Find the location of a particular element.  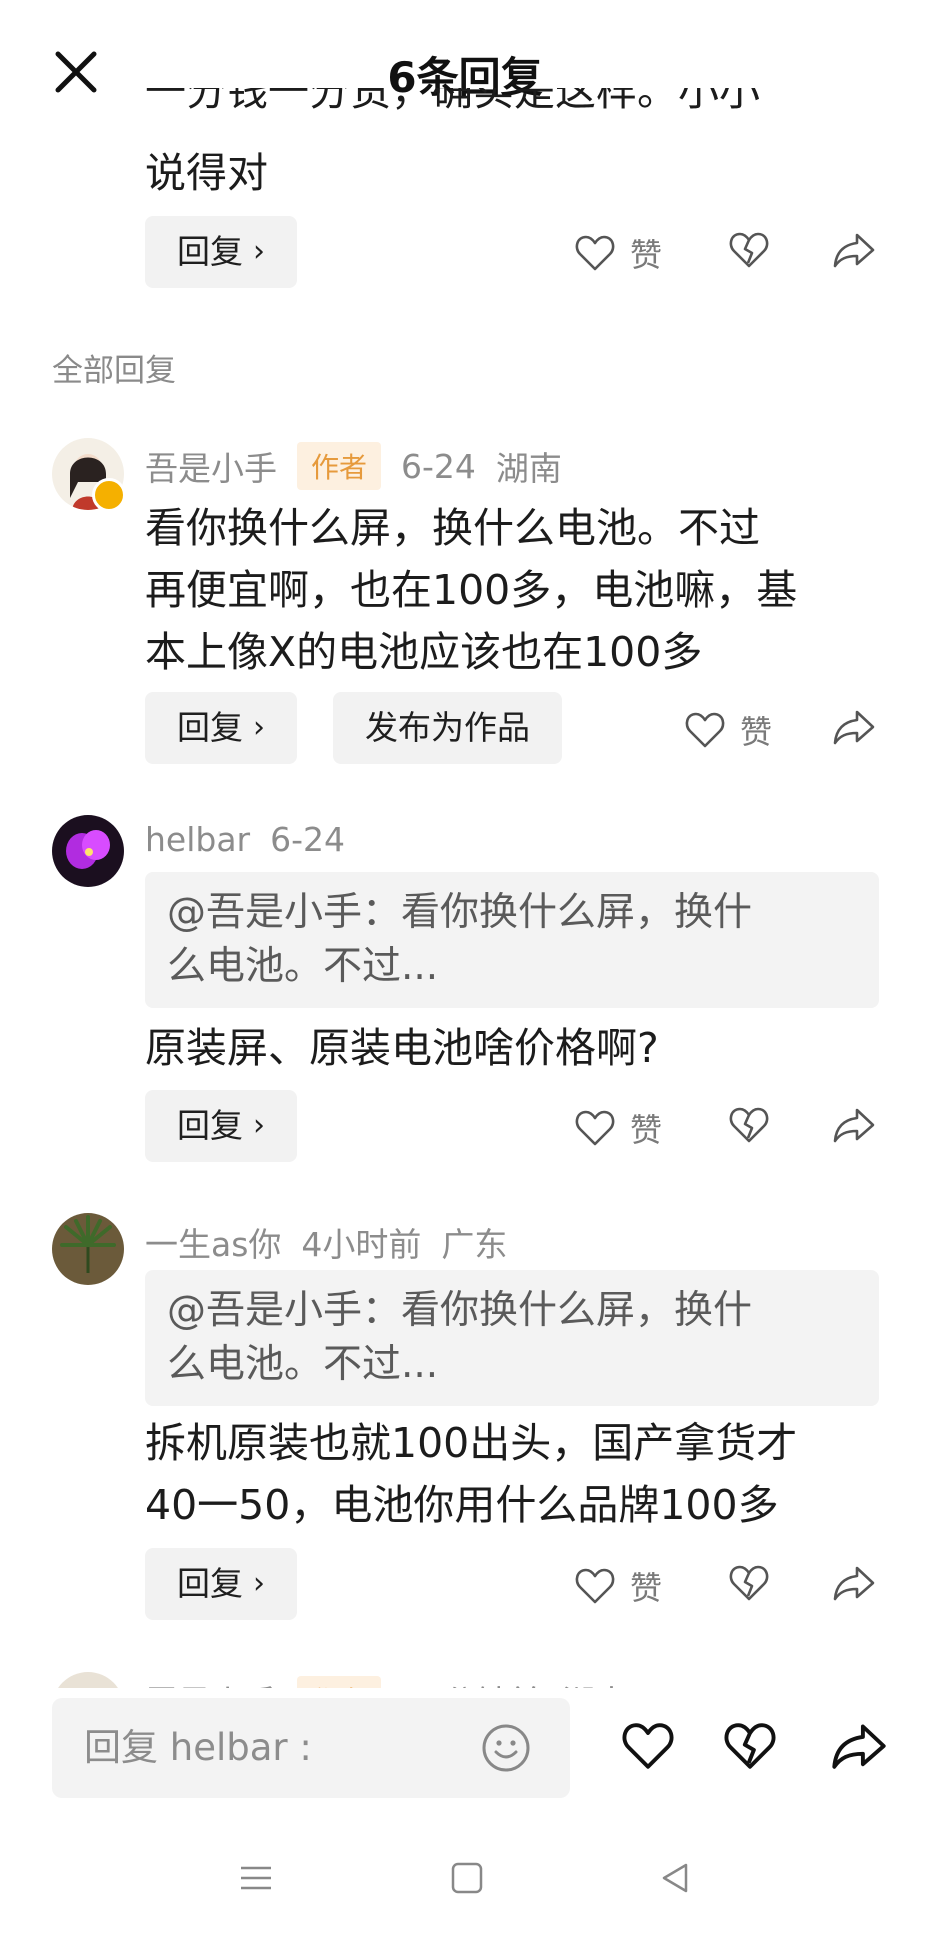

share-button-large is located at coordinates (859, 1746).